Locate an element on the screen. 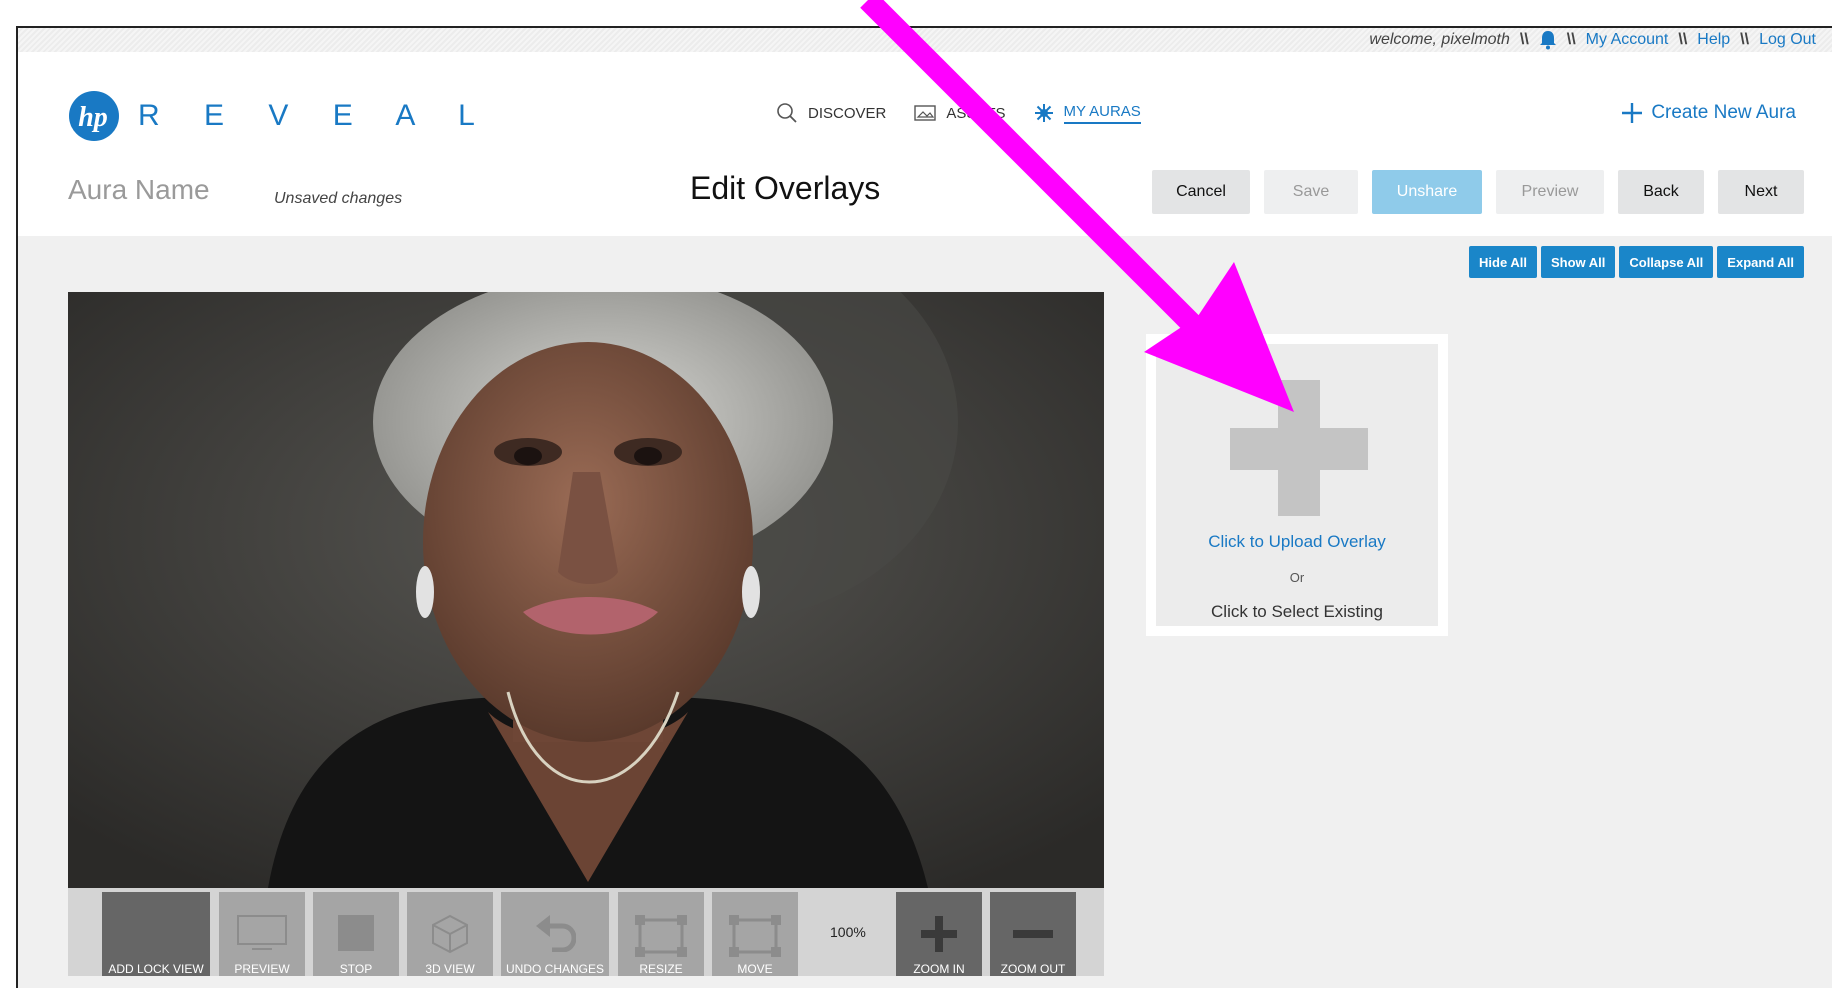  move-icon is located at coordinates (755, 936).